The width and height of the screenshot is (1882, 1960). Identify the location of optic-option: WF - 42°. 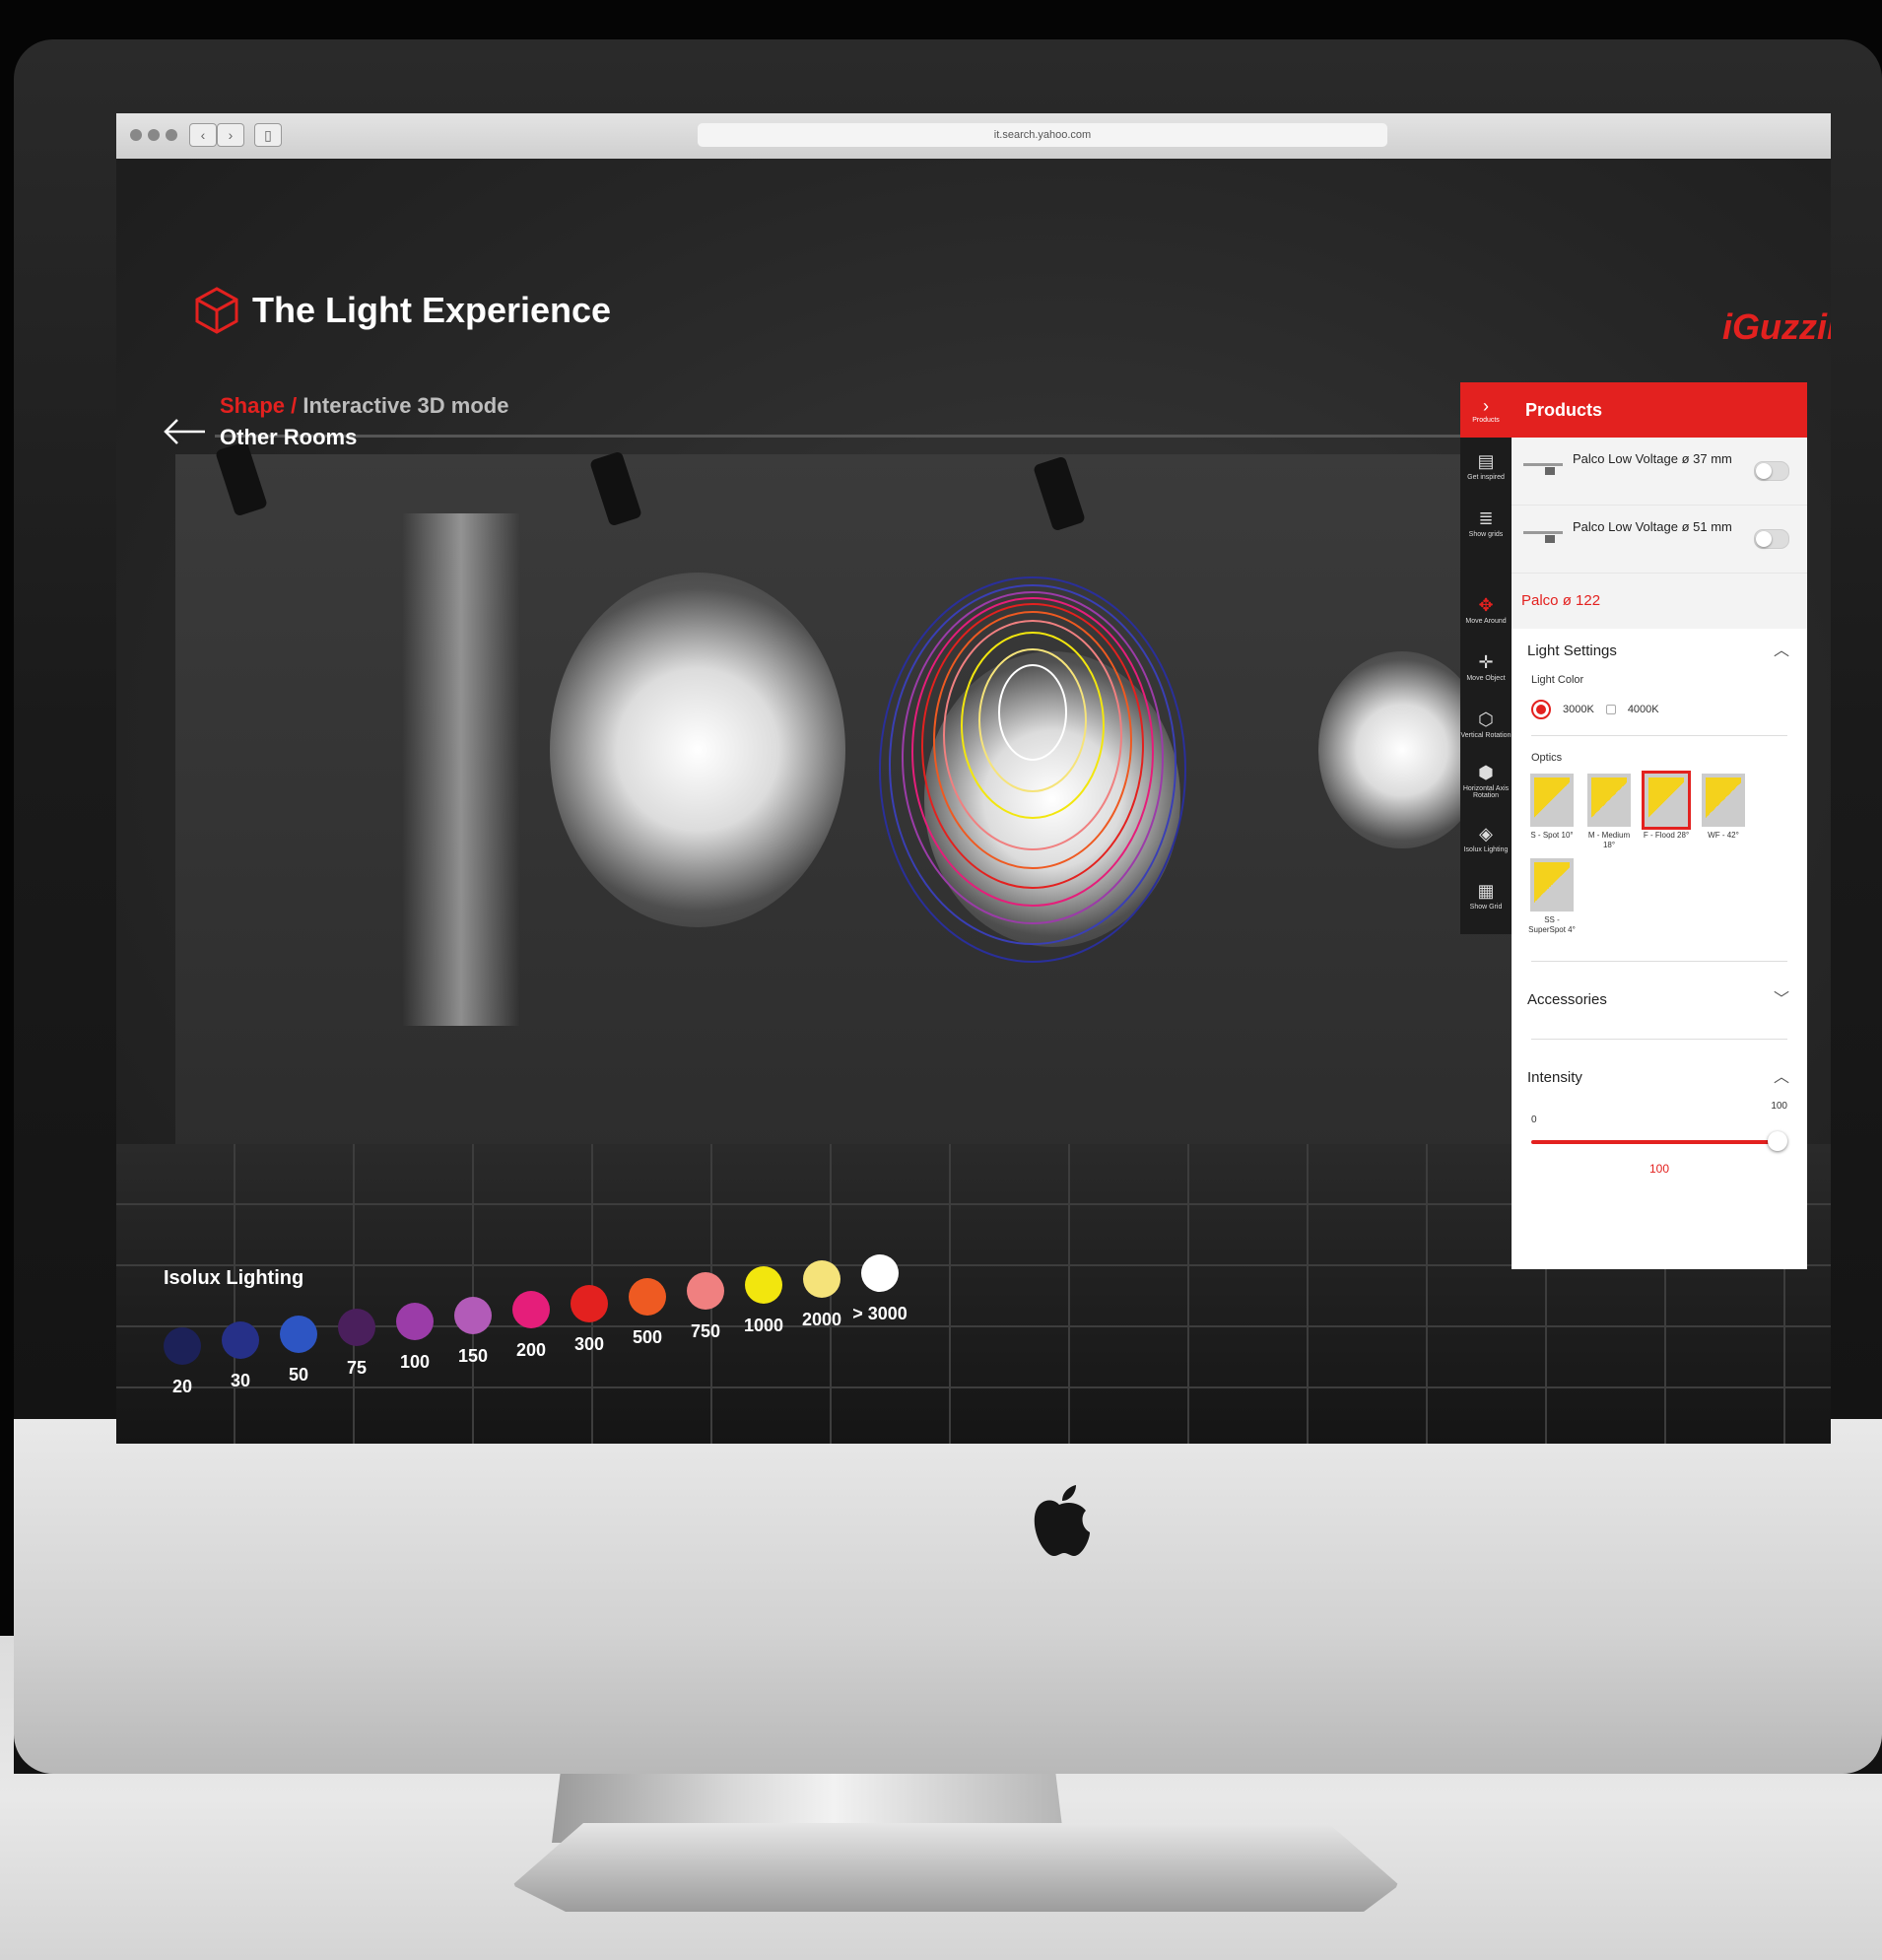
(1723, 812).